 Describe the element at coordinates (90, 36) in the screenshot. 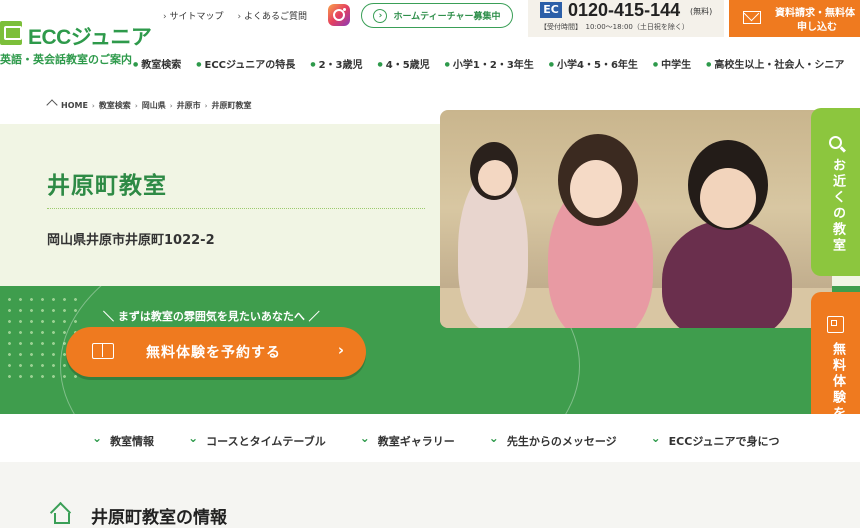

I see `logo-text: ECCジュニア` at that location.